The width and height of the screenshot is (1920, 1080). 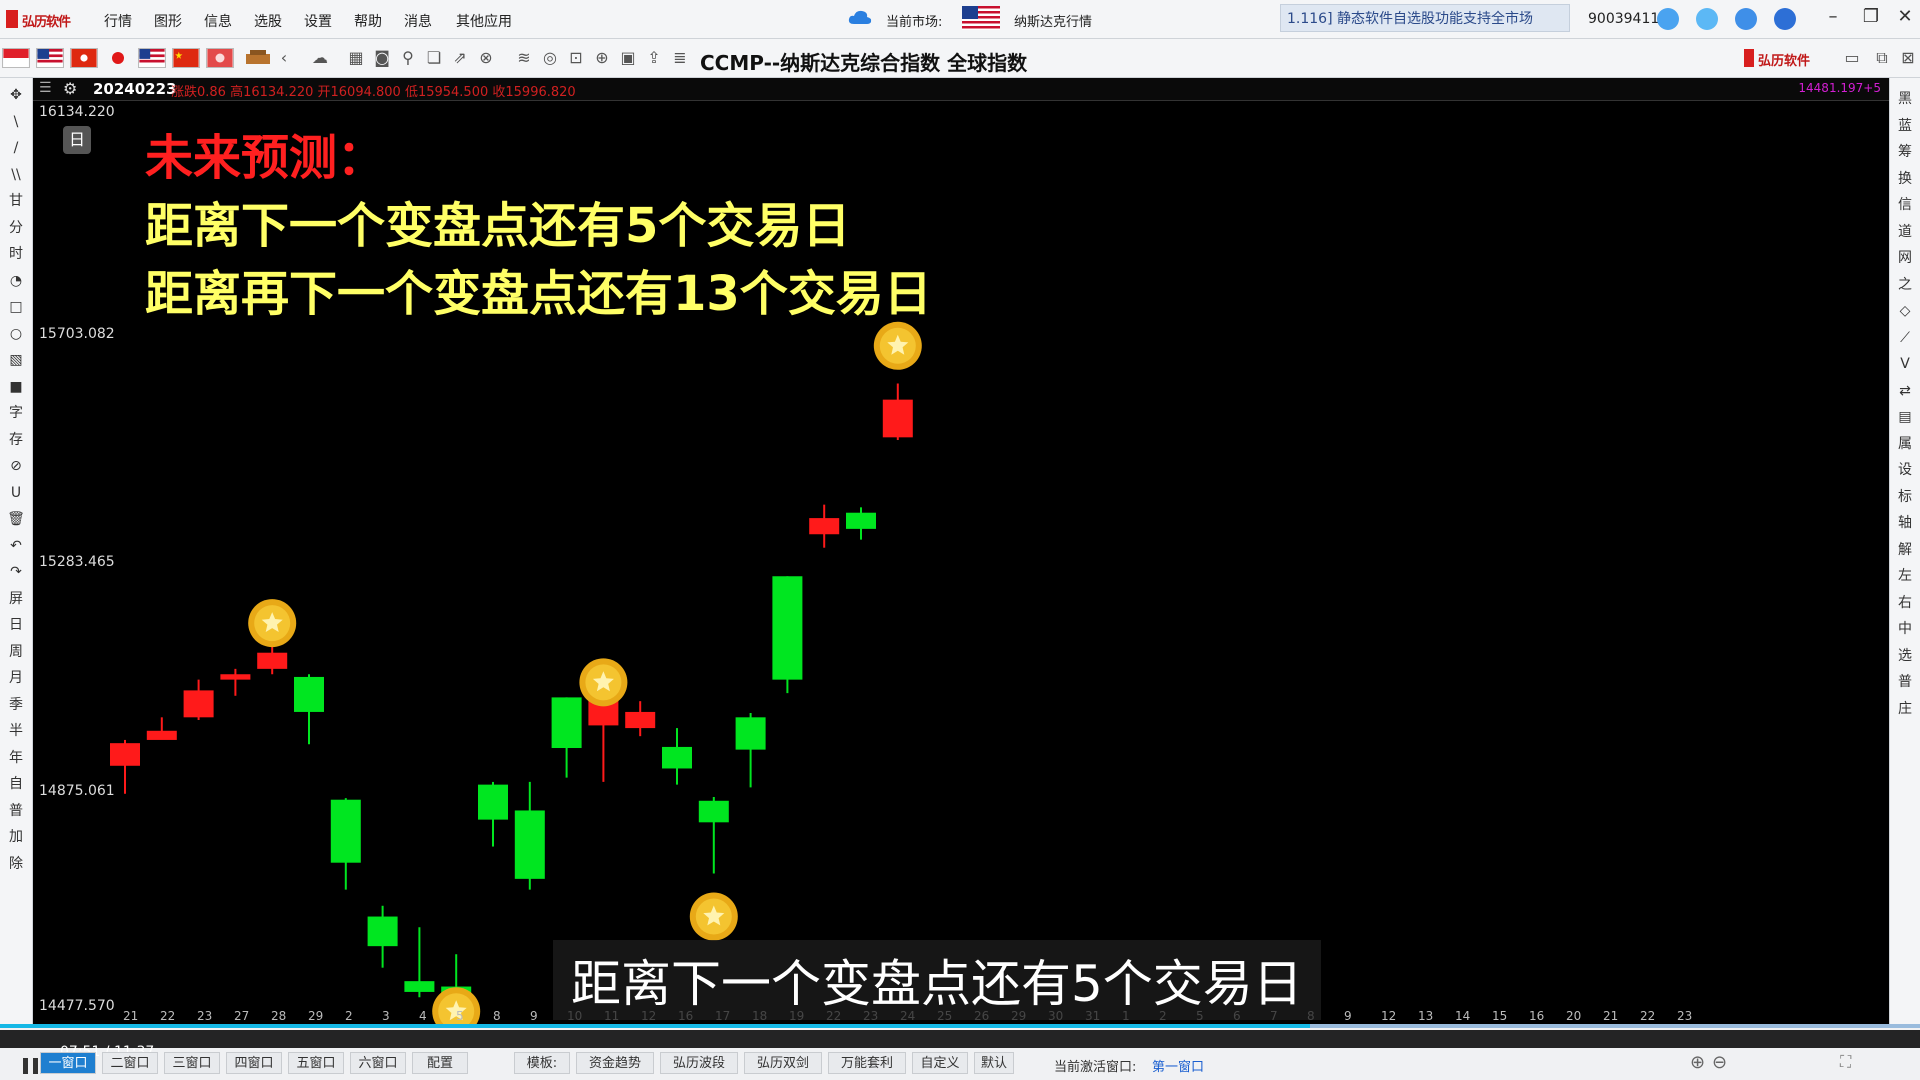 I want to click on right-tool-17: 解, so click(x=1905, y=550).